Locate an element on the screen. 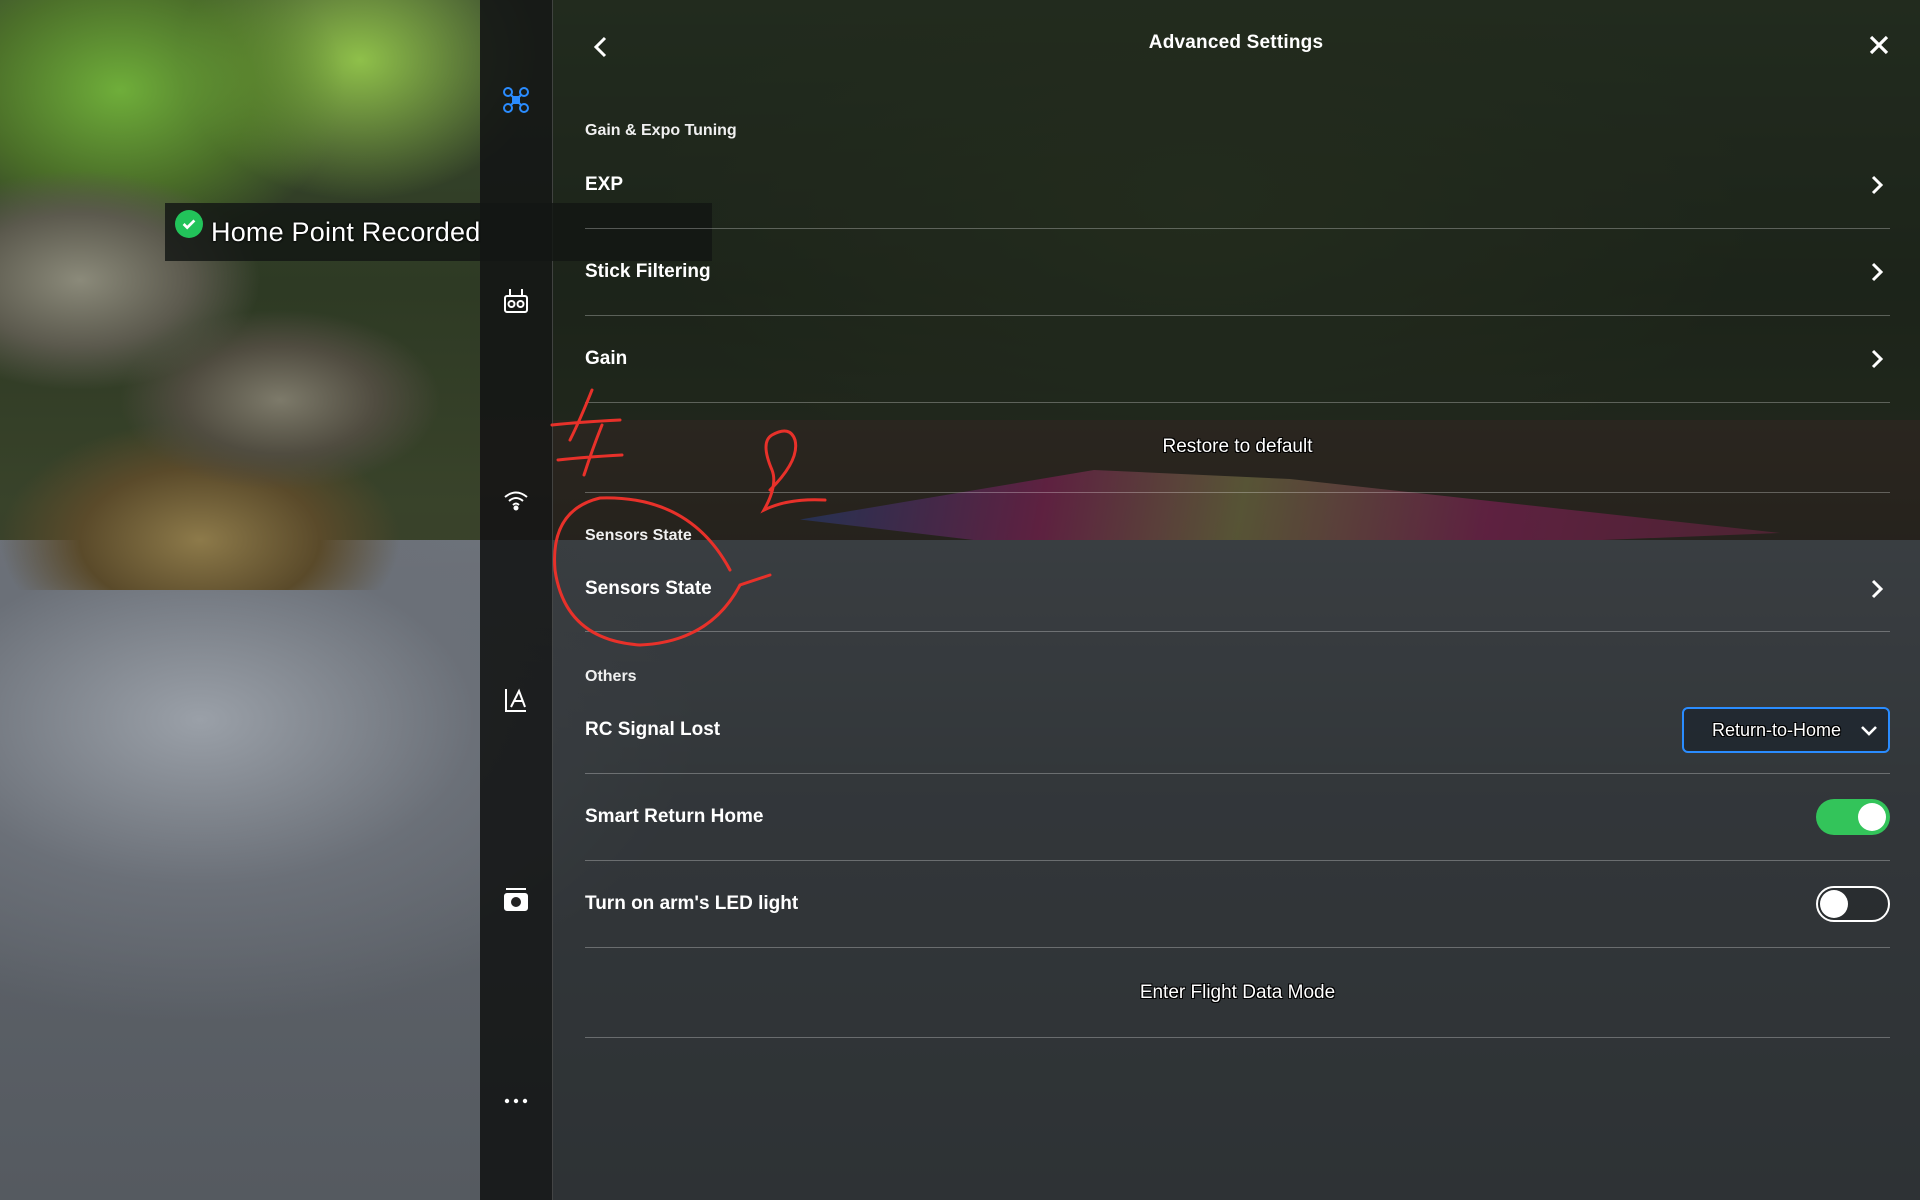 The image size is (1920, 1200). chevron-down-icon is located at coordinates (1869, 731).